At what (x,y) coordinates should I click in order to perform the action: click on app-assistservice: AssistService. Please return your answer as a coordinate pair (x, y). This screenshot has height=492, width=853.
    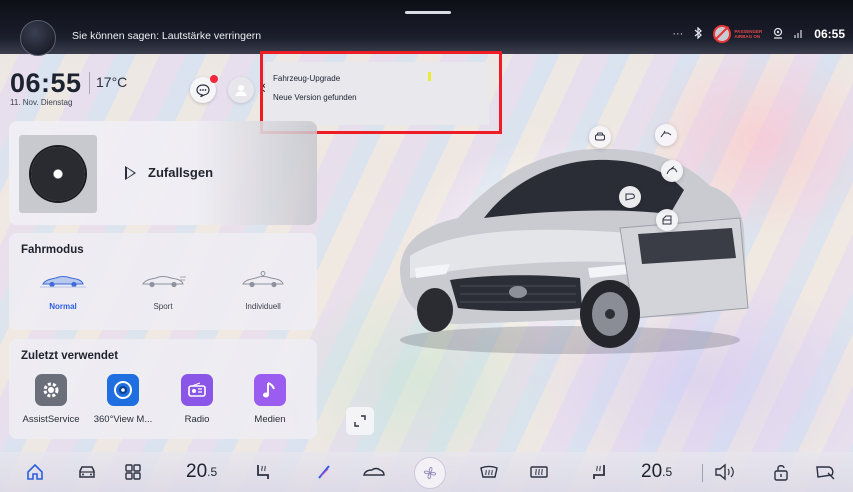
    Looking at the image, I should click on (51, 399).